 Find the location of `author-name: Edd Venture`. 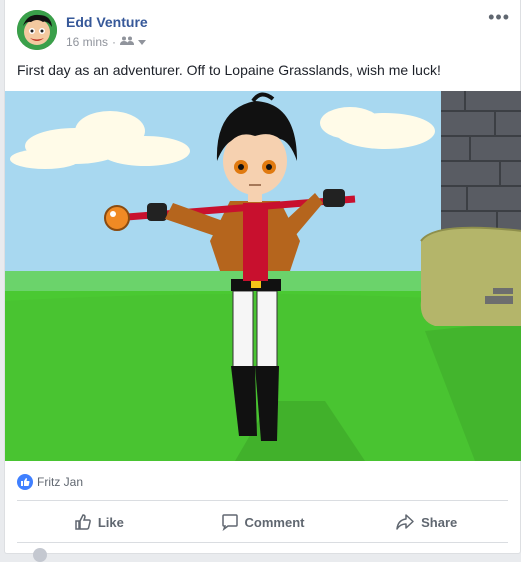

author-name: Edd Venture is located at coordinates (107, 22).